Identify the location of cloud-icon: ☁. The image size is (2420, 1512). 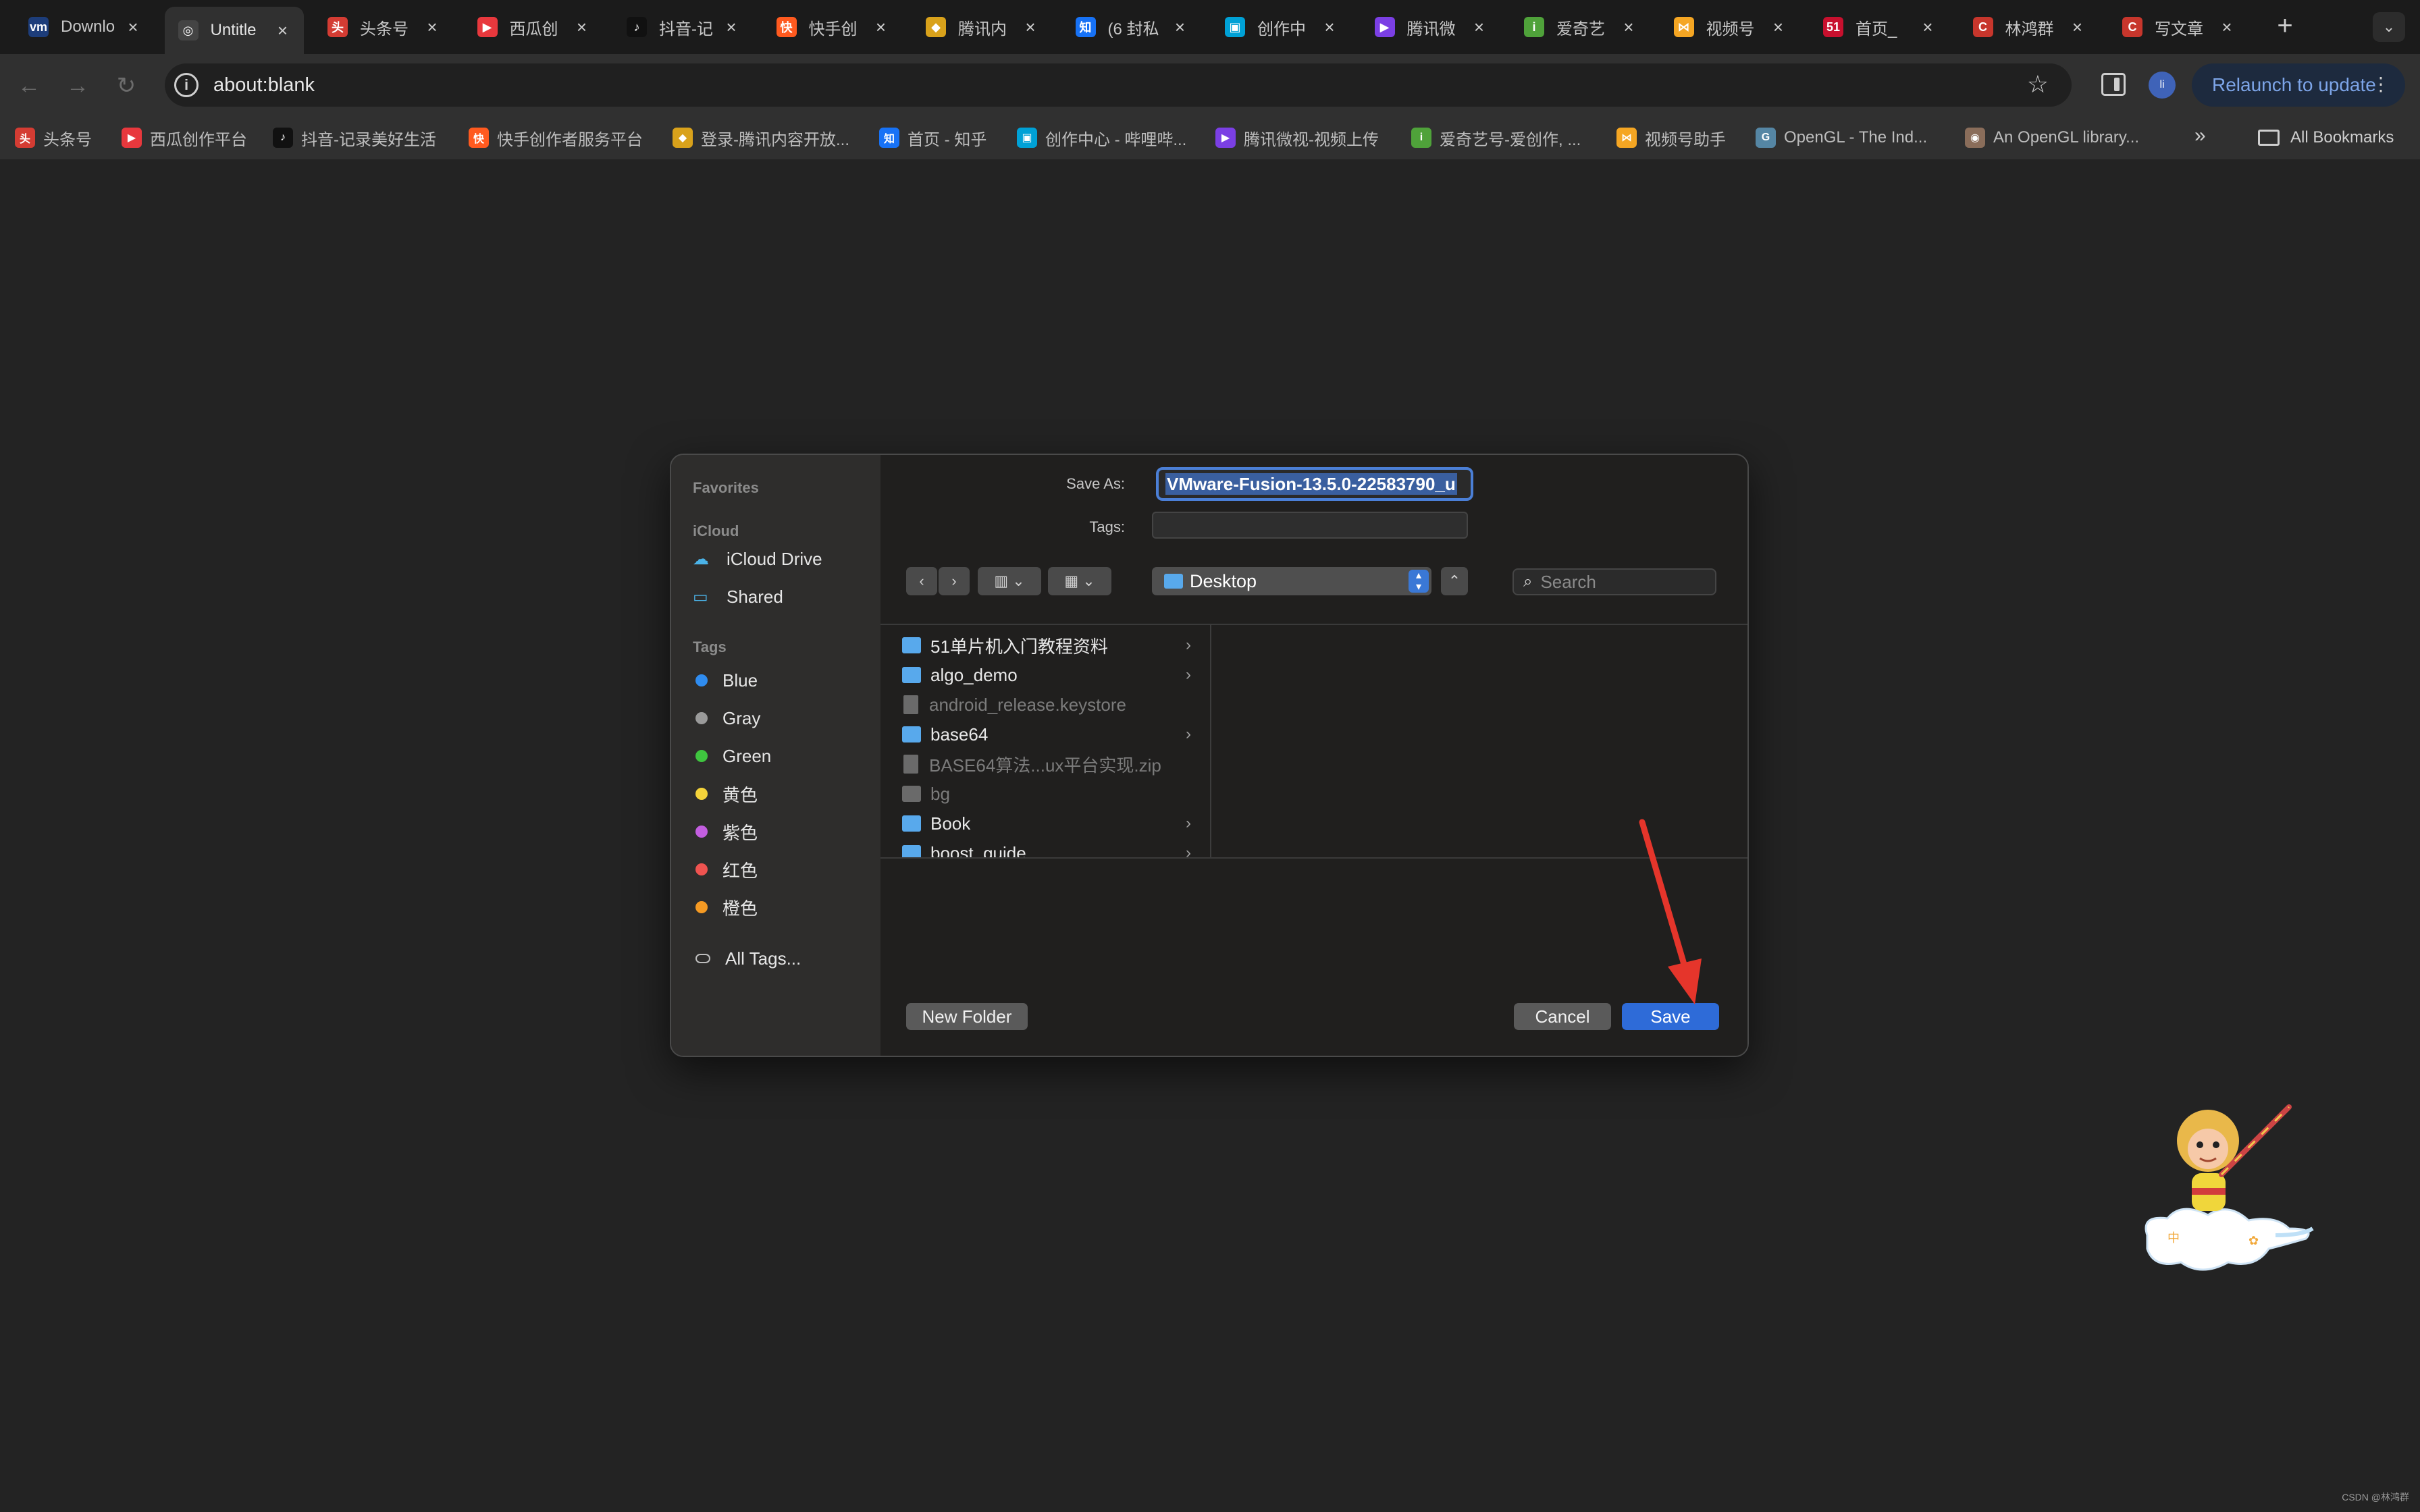
(701, 558).